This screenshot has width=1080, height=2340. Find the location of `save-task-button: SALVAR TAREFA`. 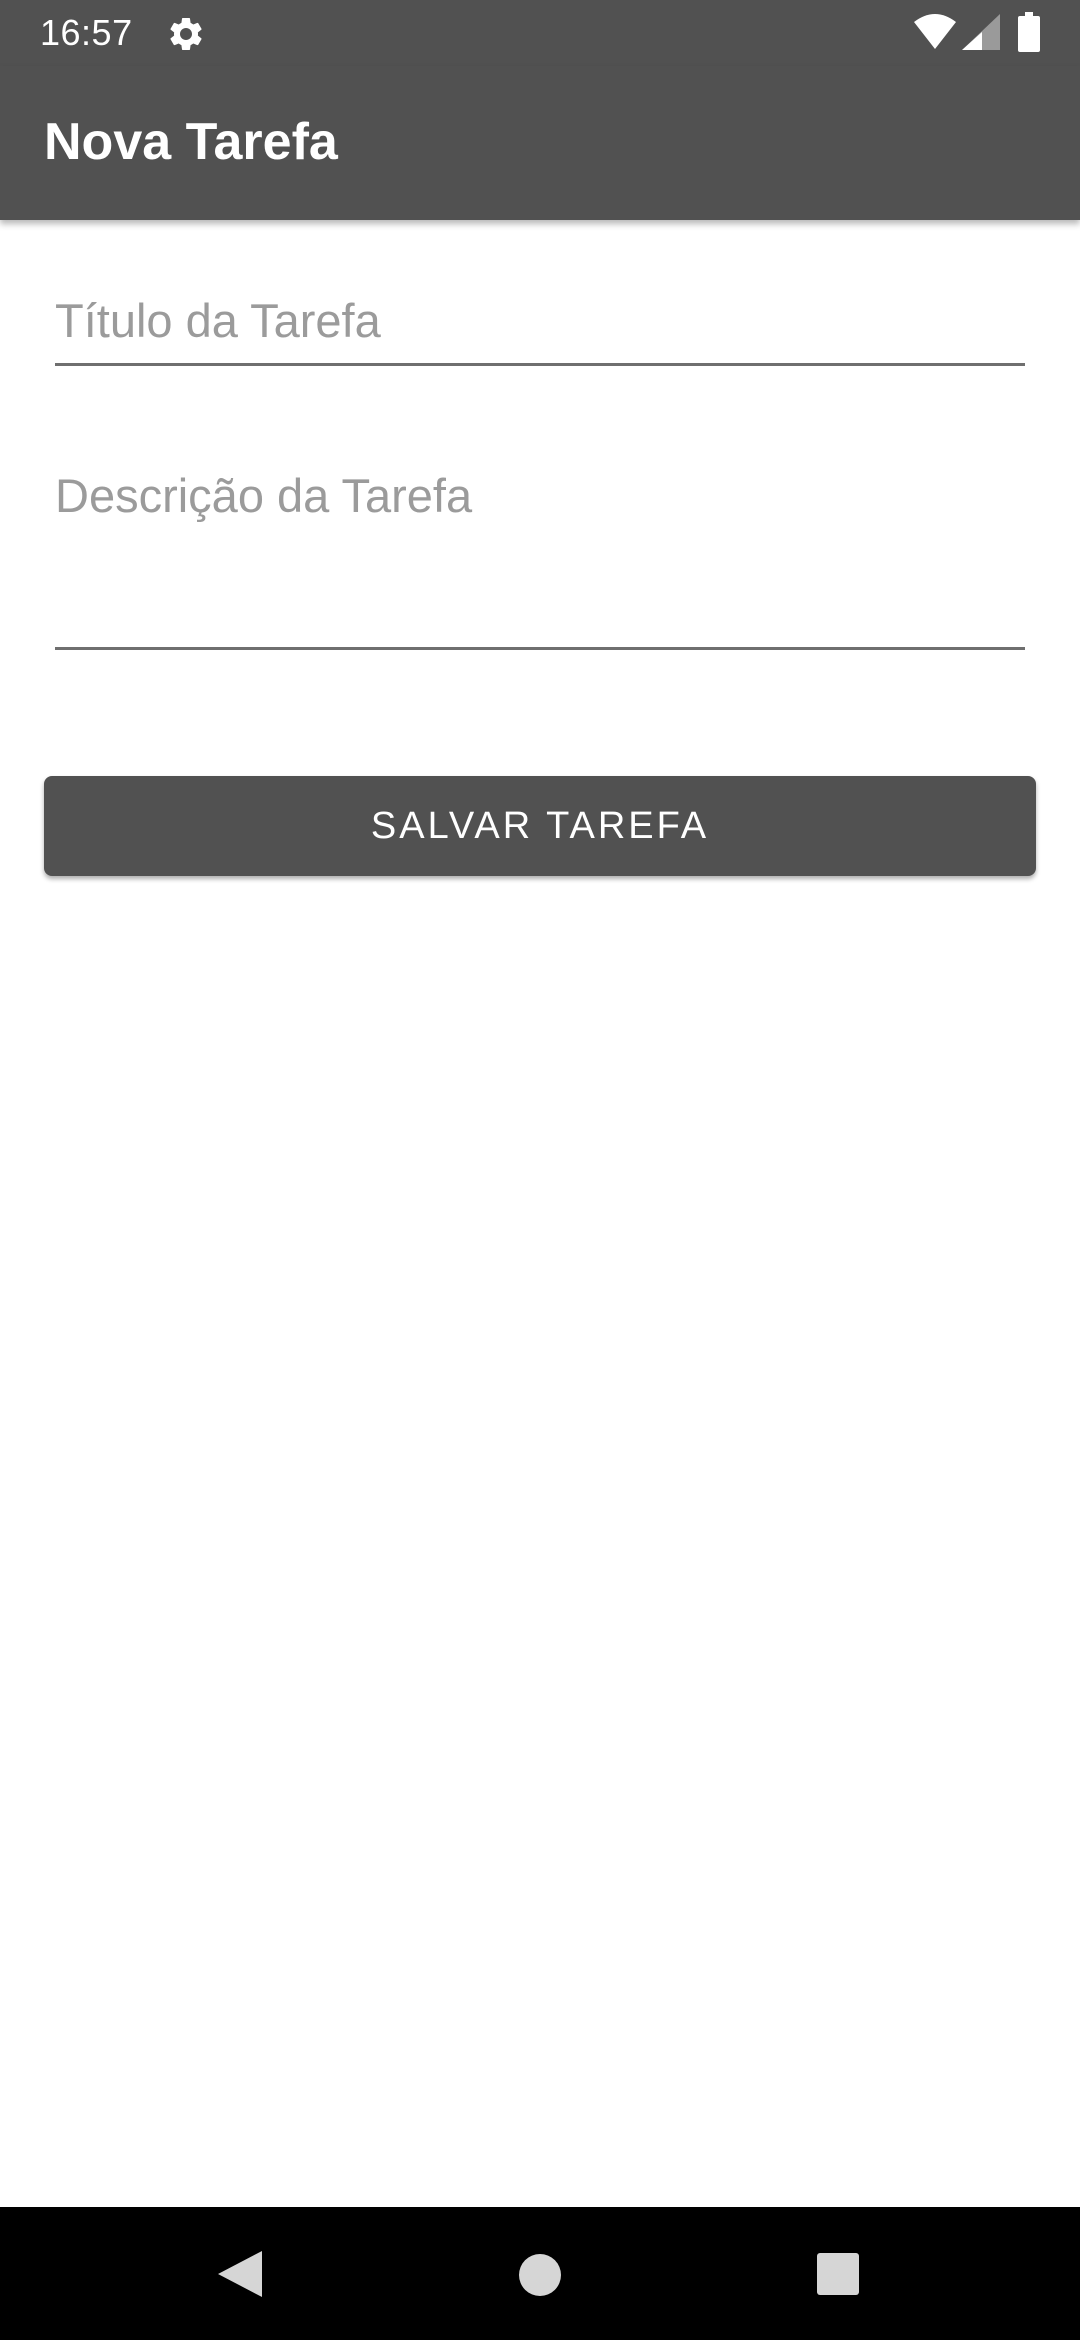

save-task-button: SALVAR TAREFA is located at coordinates (540, 826).